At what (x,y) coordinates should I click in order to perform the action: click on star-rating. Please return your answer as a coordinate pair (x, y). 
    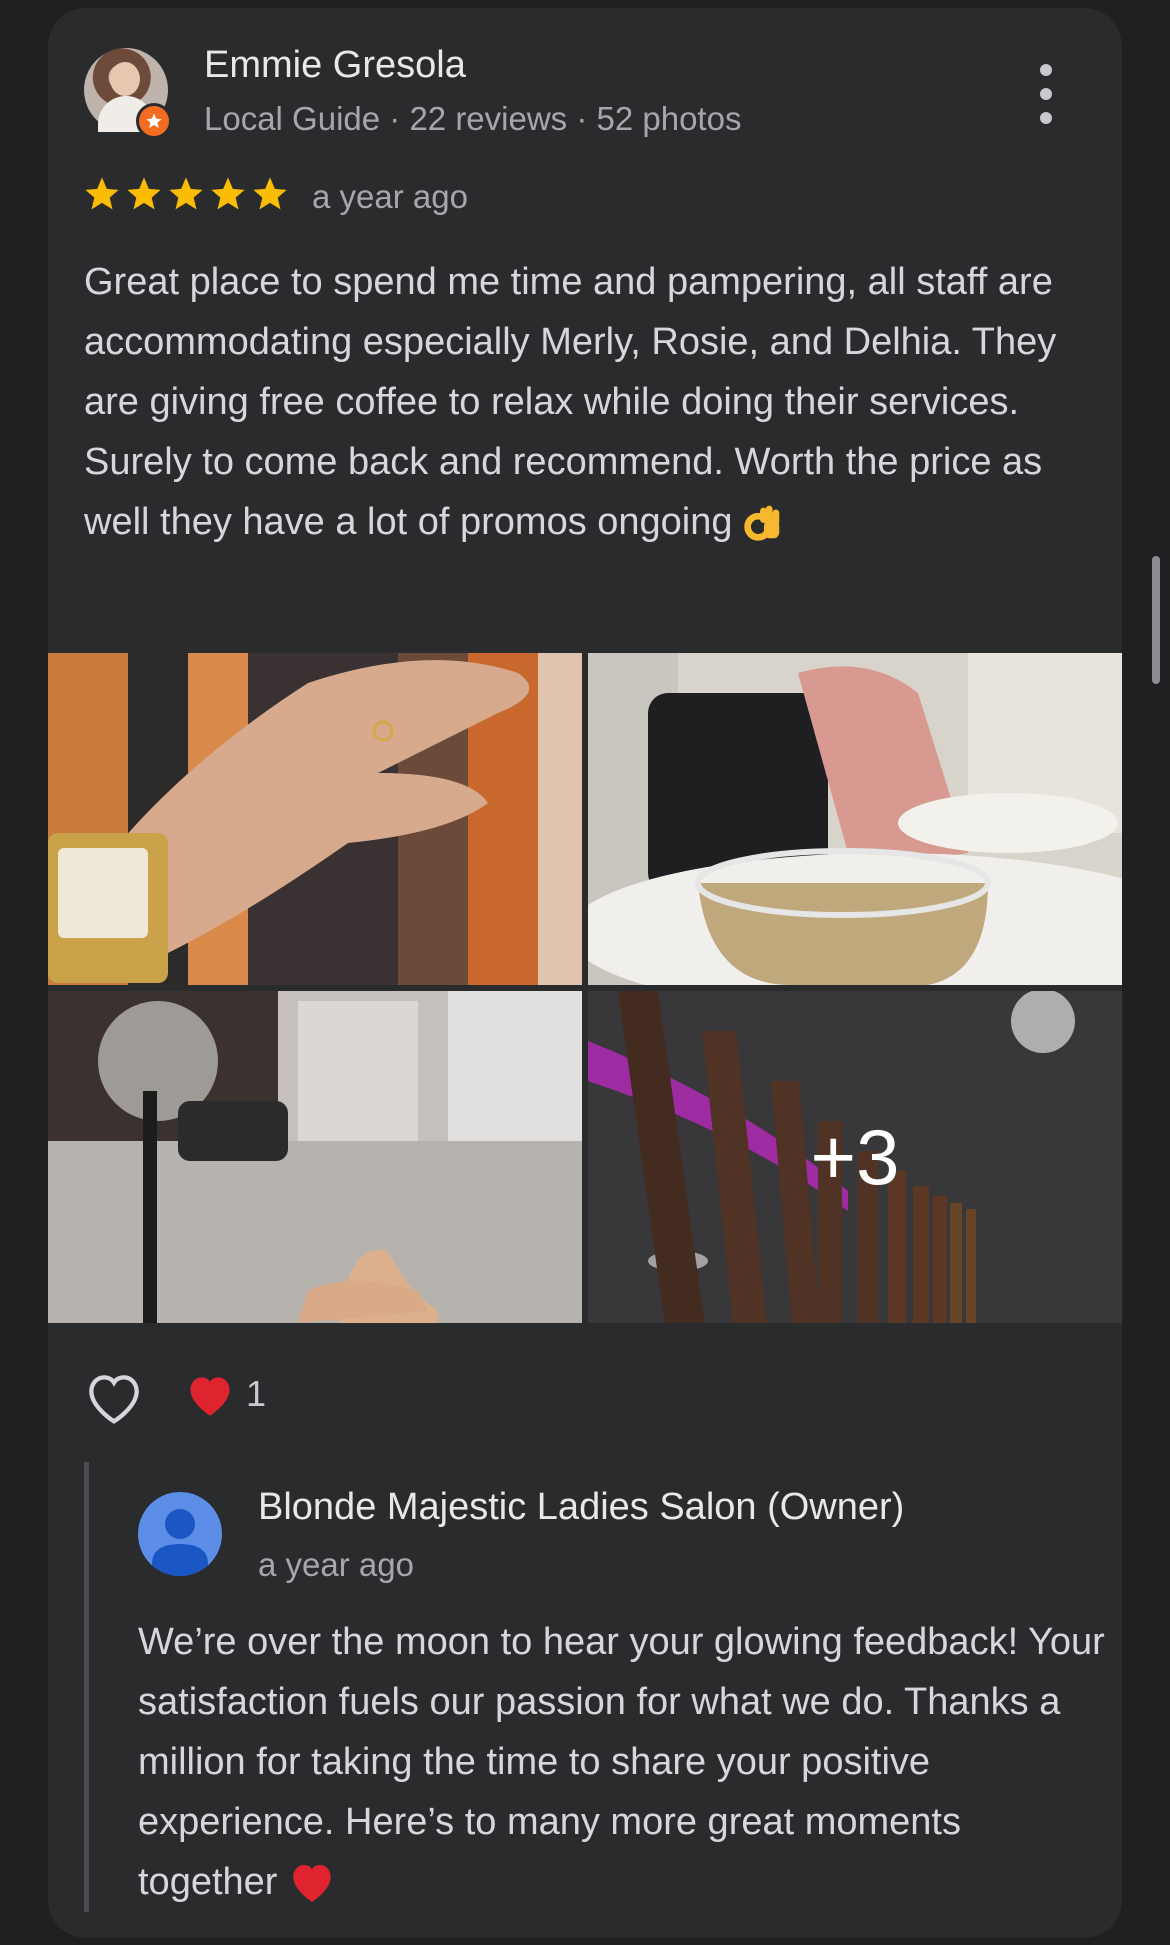
    Looking at the image, I should click on (186, 194).